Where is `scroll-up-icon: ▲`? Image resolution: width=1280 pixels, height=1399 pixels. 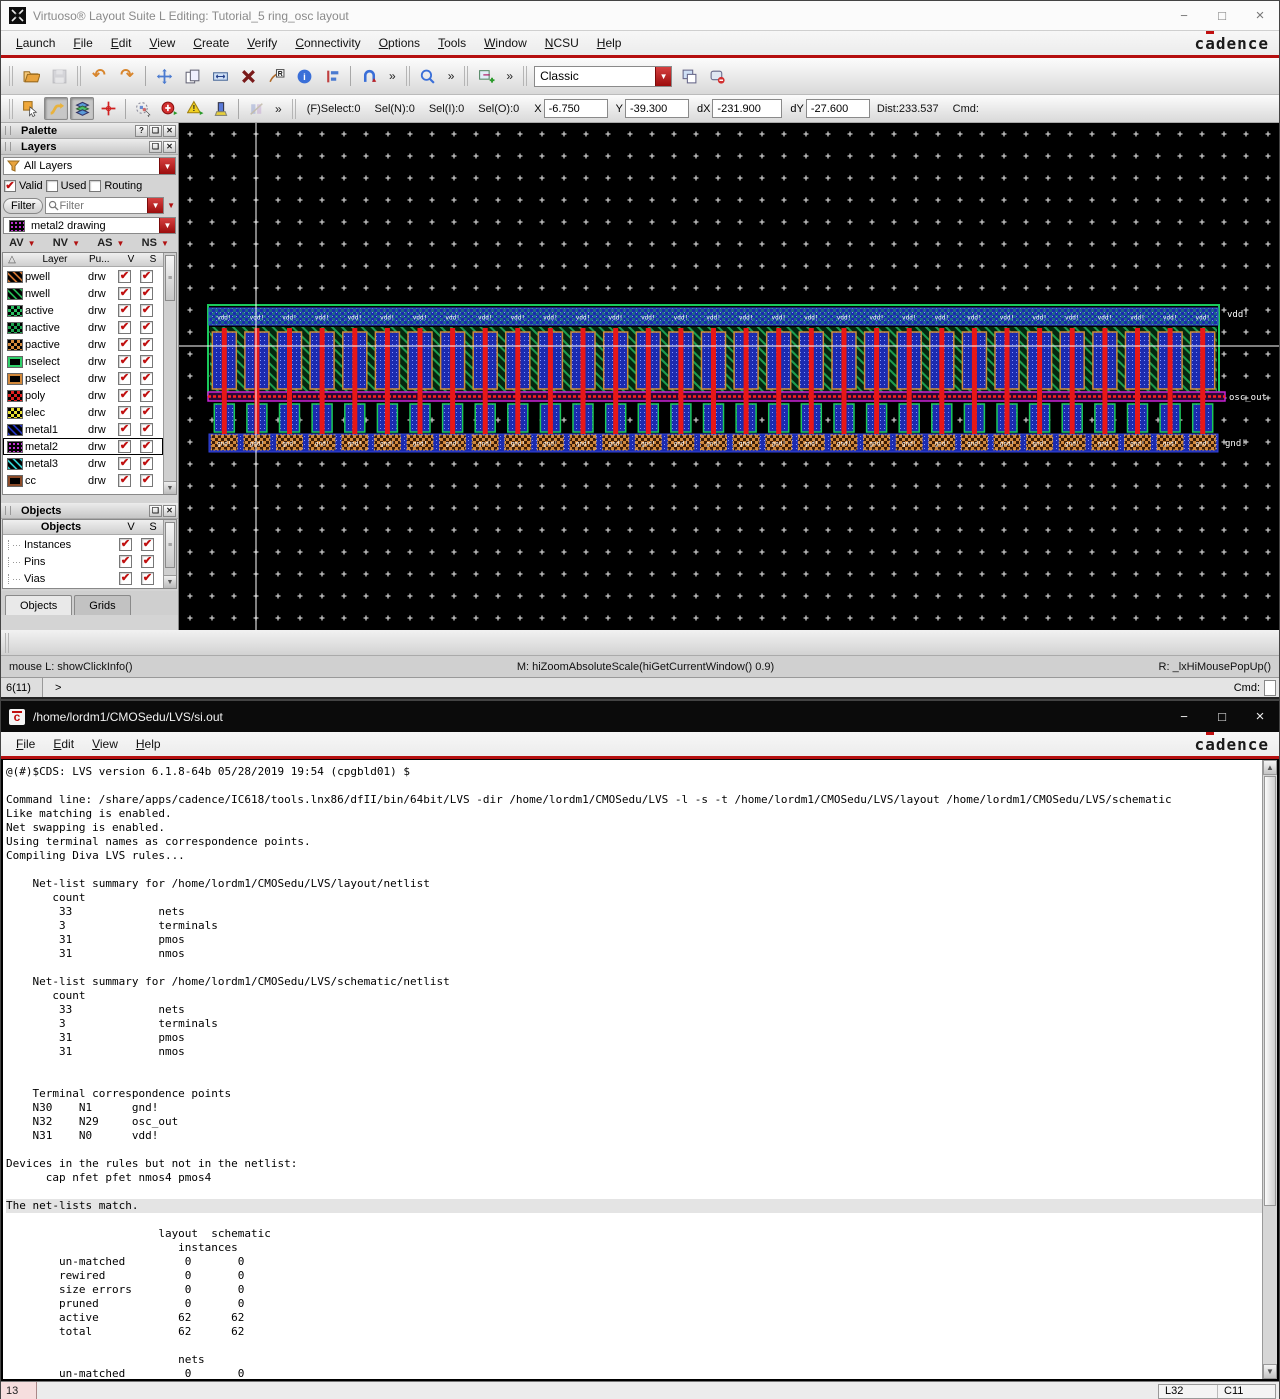 scroll-up-icon: ▲ is located at coordinates (1270, 767).